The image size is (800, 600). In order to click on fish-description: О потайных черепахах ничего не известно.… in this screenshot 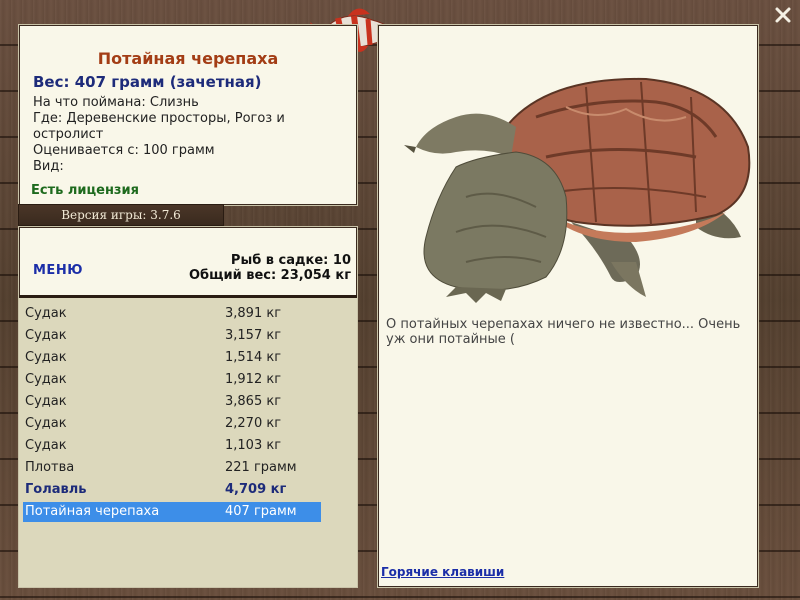, I will do `click(563, 332)`.